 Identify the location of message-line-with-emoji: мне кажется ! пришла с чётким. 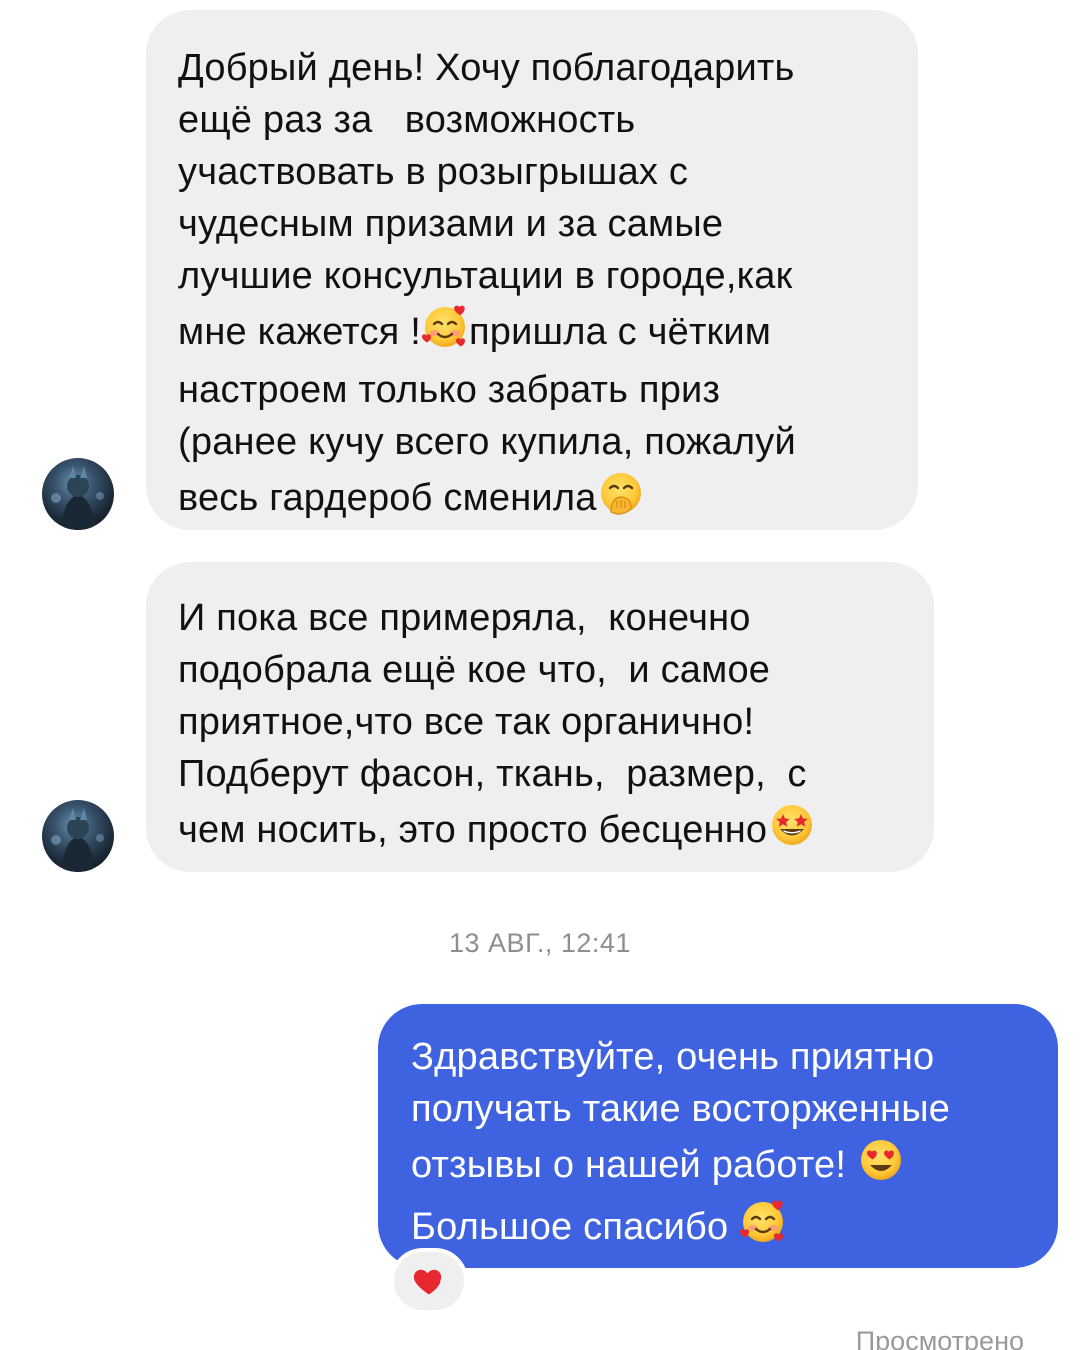
(535, 333).